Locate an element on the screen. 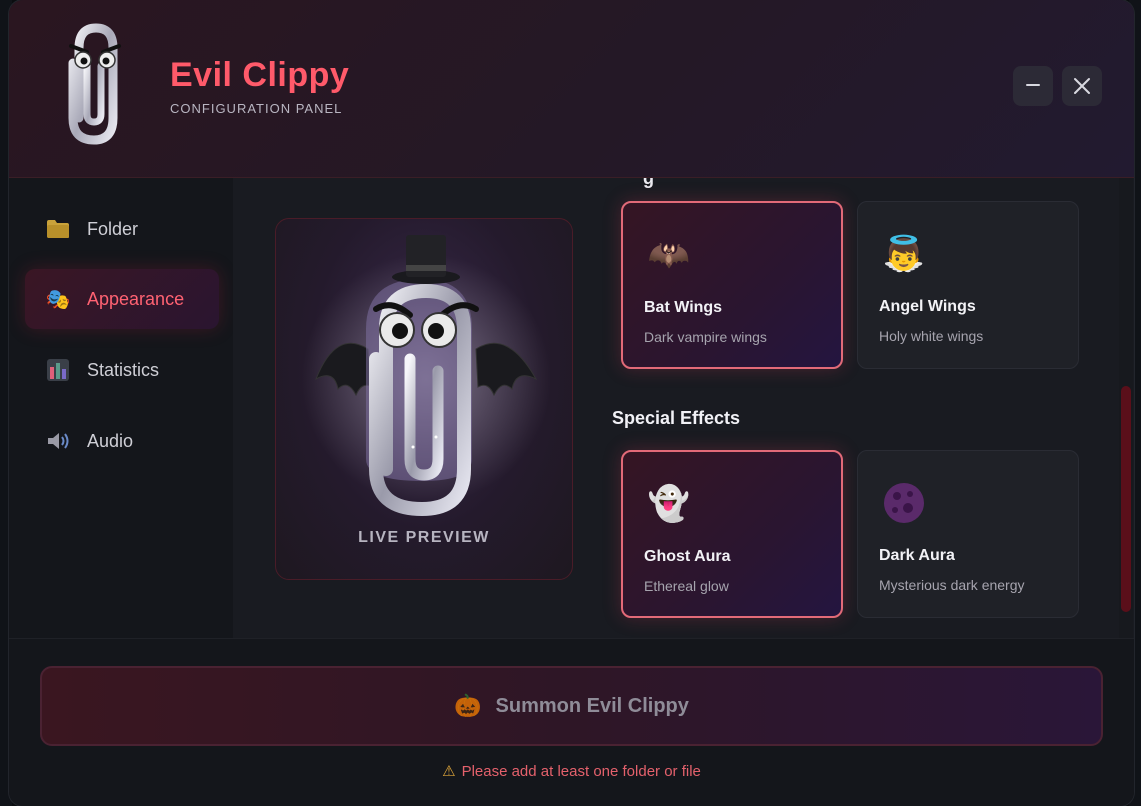  section-title-clipped: g is located at coordinates (648, 183).